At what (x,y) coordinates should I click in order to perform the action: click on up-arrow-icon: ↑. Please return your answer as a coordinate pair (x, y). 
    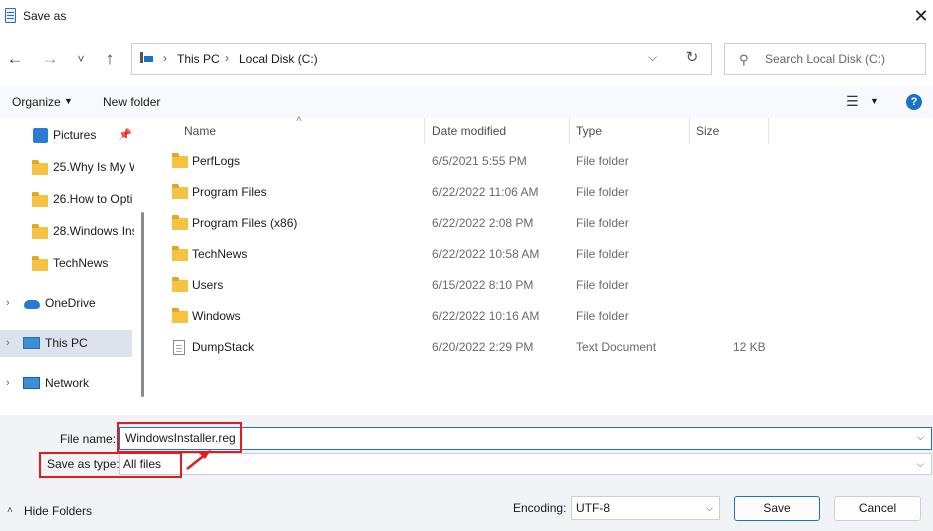
    Looking at the image, I should click on (110, 59).